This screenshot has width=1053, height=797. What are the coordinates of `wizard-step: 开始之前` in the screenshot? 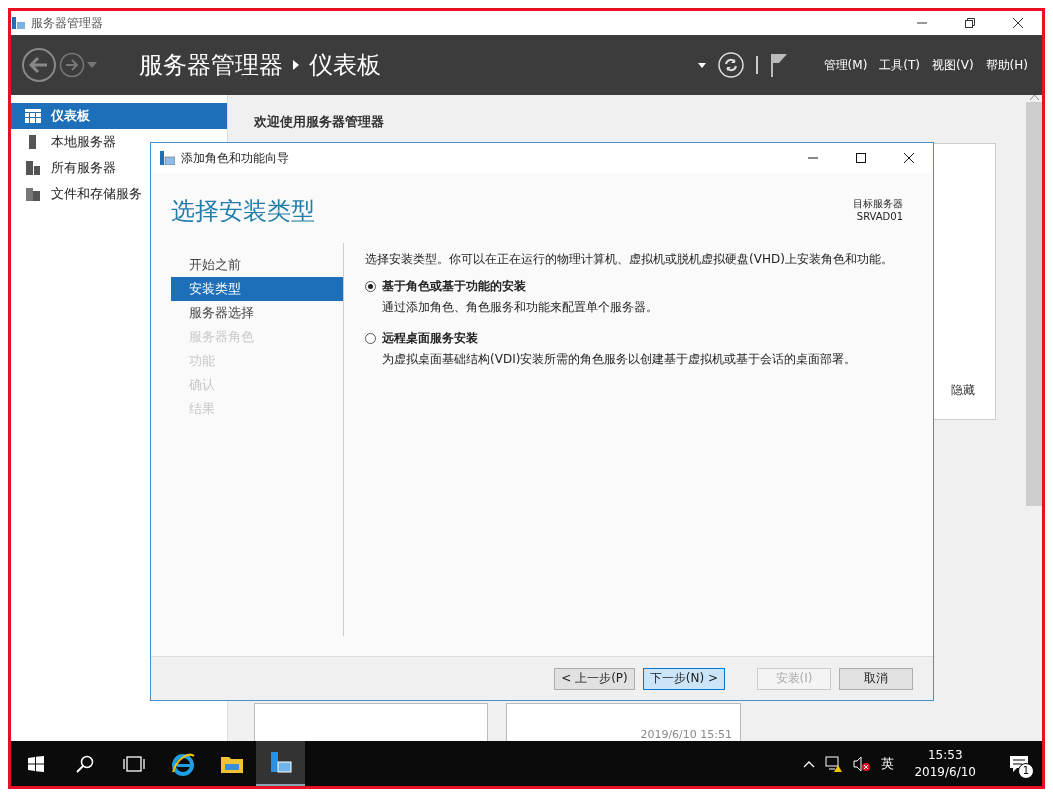 It's located at (257, 265).